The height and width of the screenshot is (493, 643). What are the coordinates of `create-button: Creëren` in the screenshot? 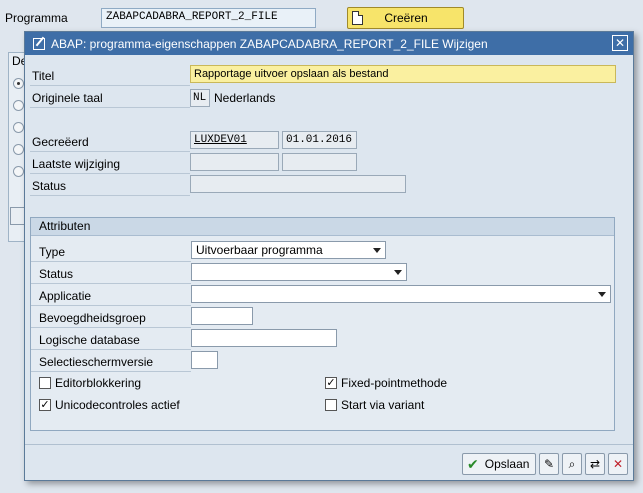 It's located at (405, 18).